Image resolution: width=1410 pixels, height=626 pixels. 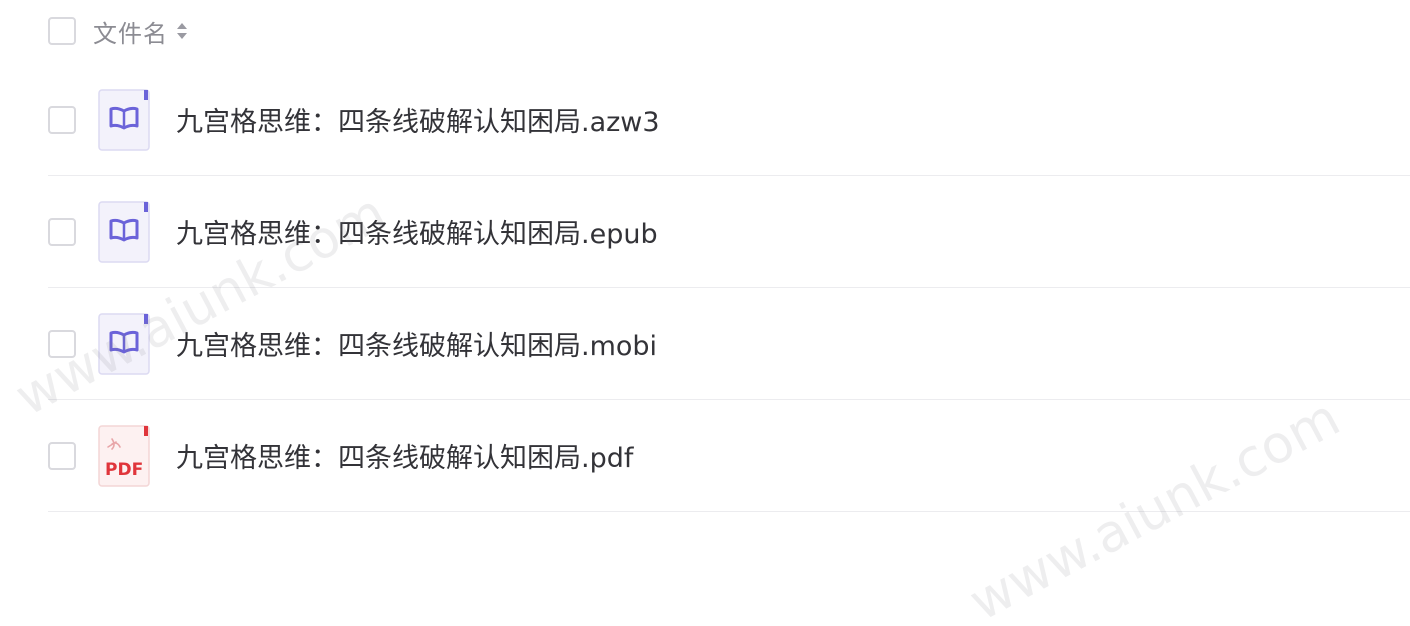 What do you see at coordinates (124, 455) in the screenshot?
I see `pdf-file-icon: PDF` at bounding box center [124, 455].